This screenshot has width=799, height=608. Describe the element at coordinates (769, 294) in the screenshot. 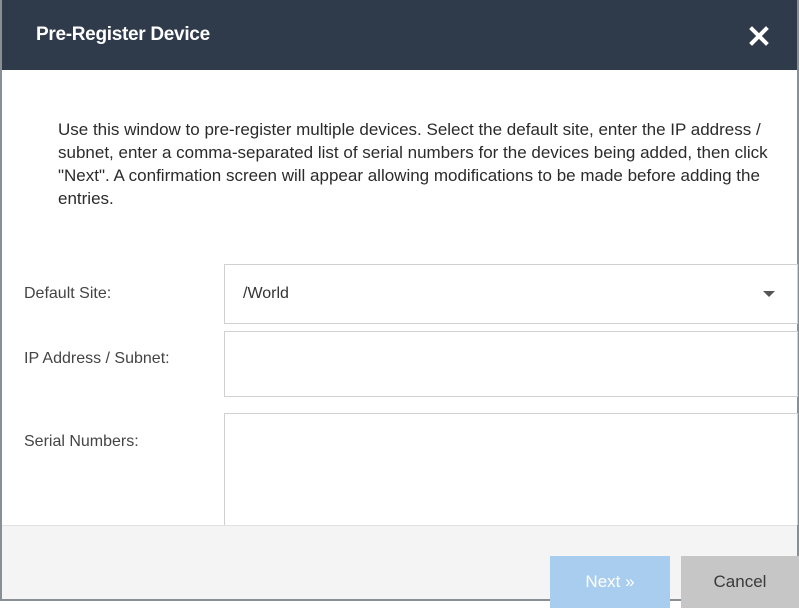

I see `chevron-down-icon` at that location.